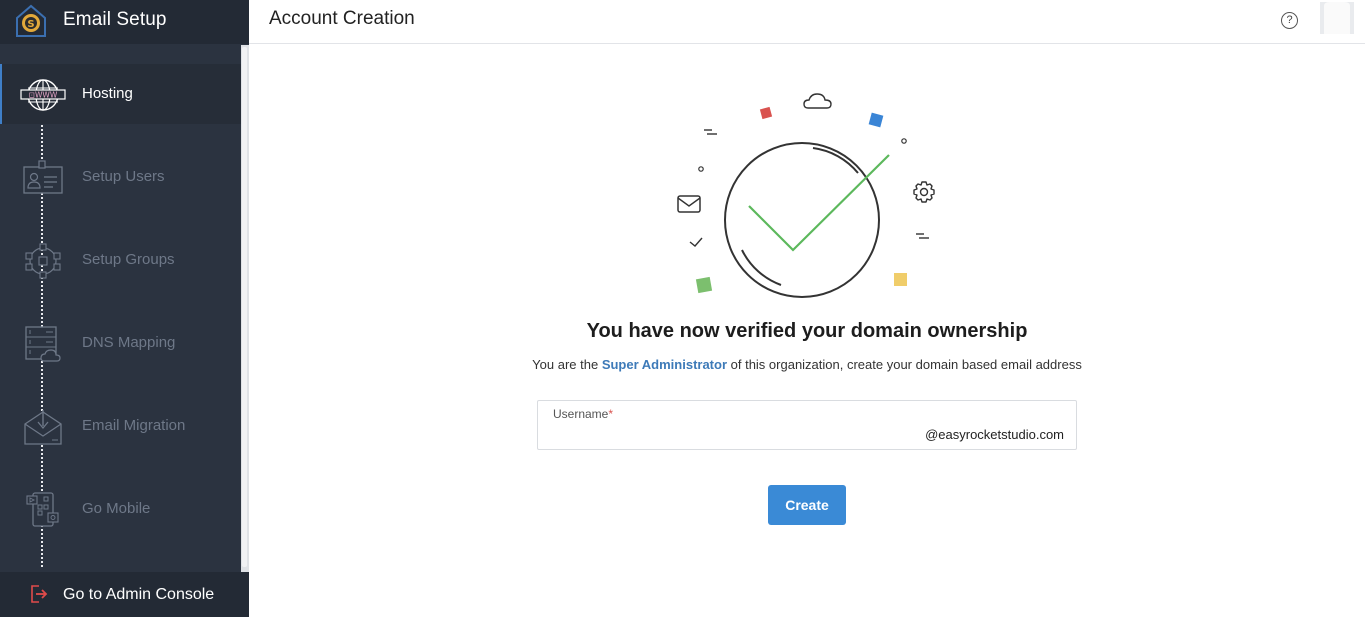 The height and width of the screenshot is (617, 1365). Describe the element at coordinates (129, 342) in the screenshot. I see `nav-label: DNS Mapping` at that location.